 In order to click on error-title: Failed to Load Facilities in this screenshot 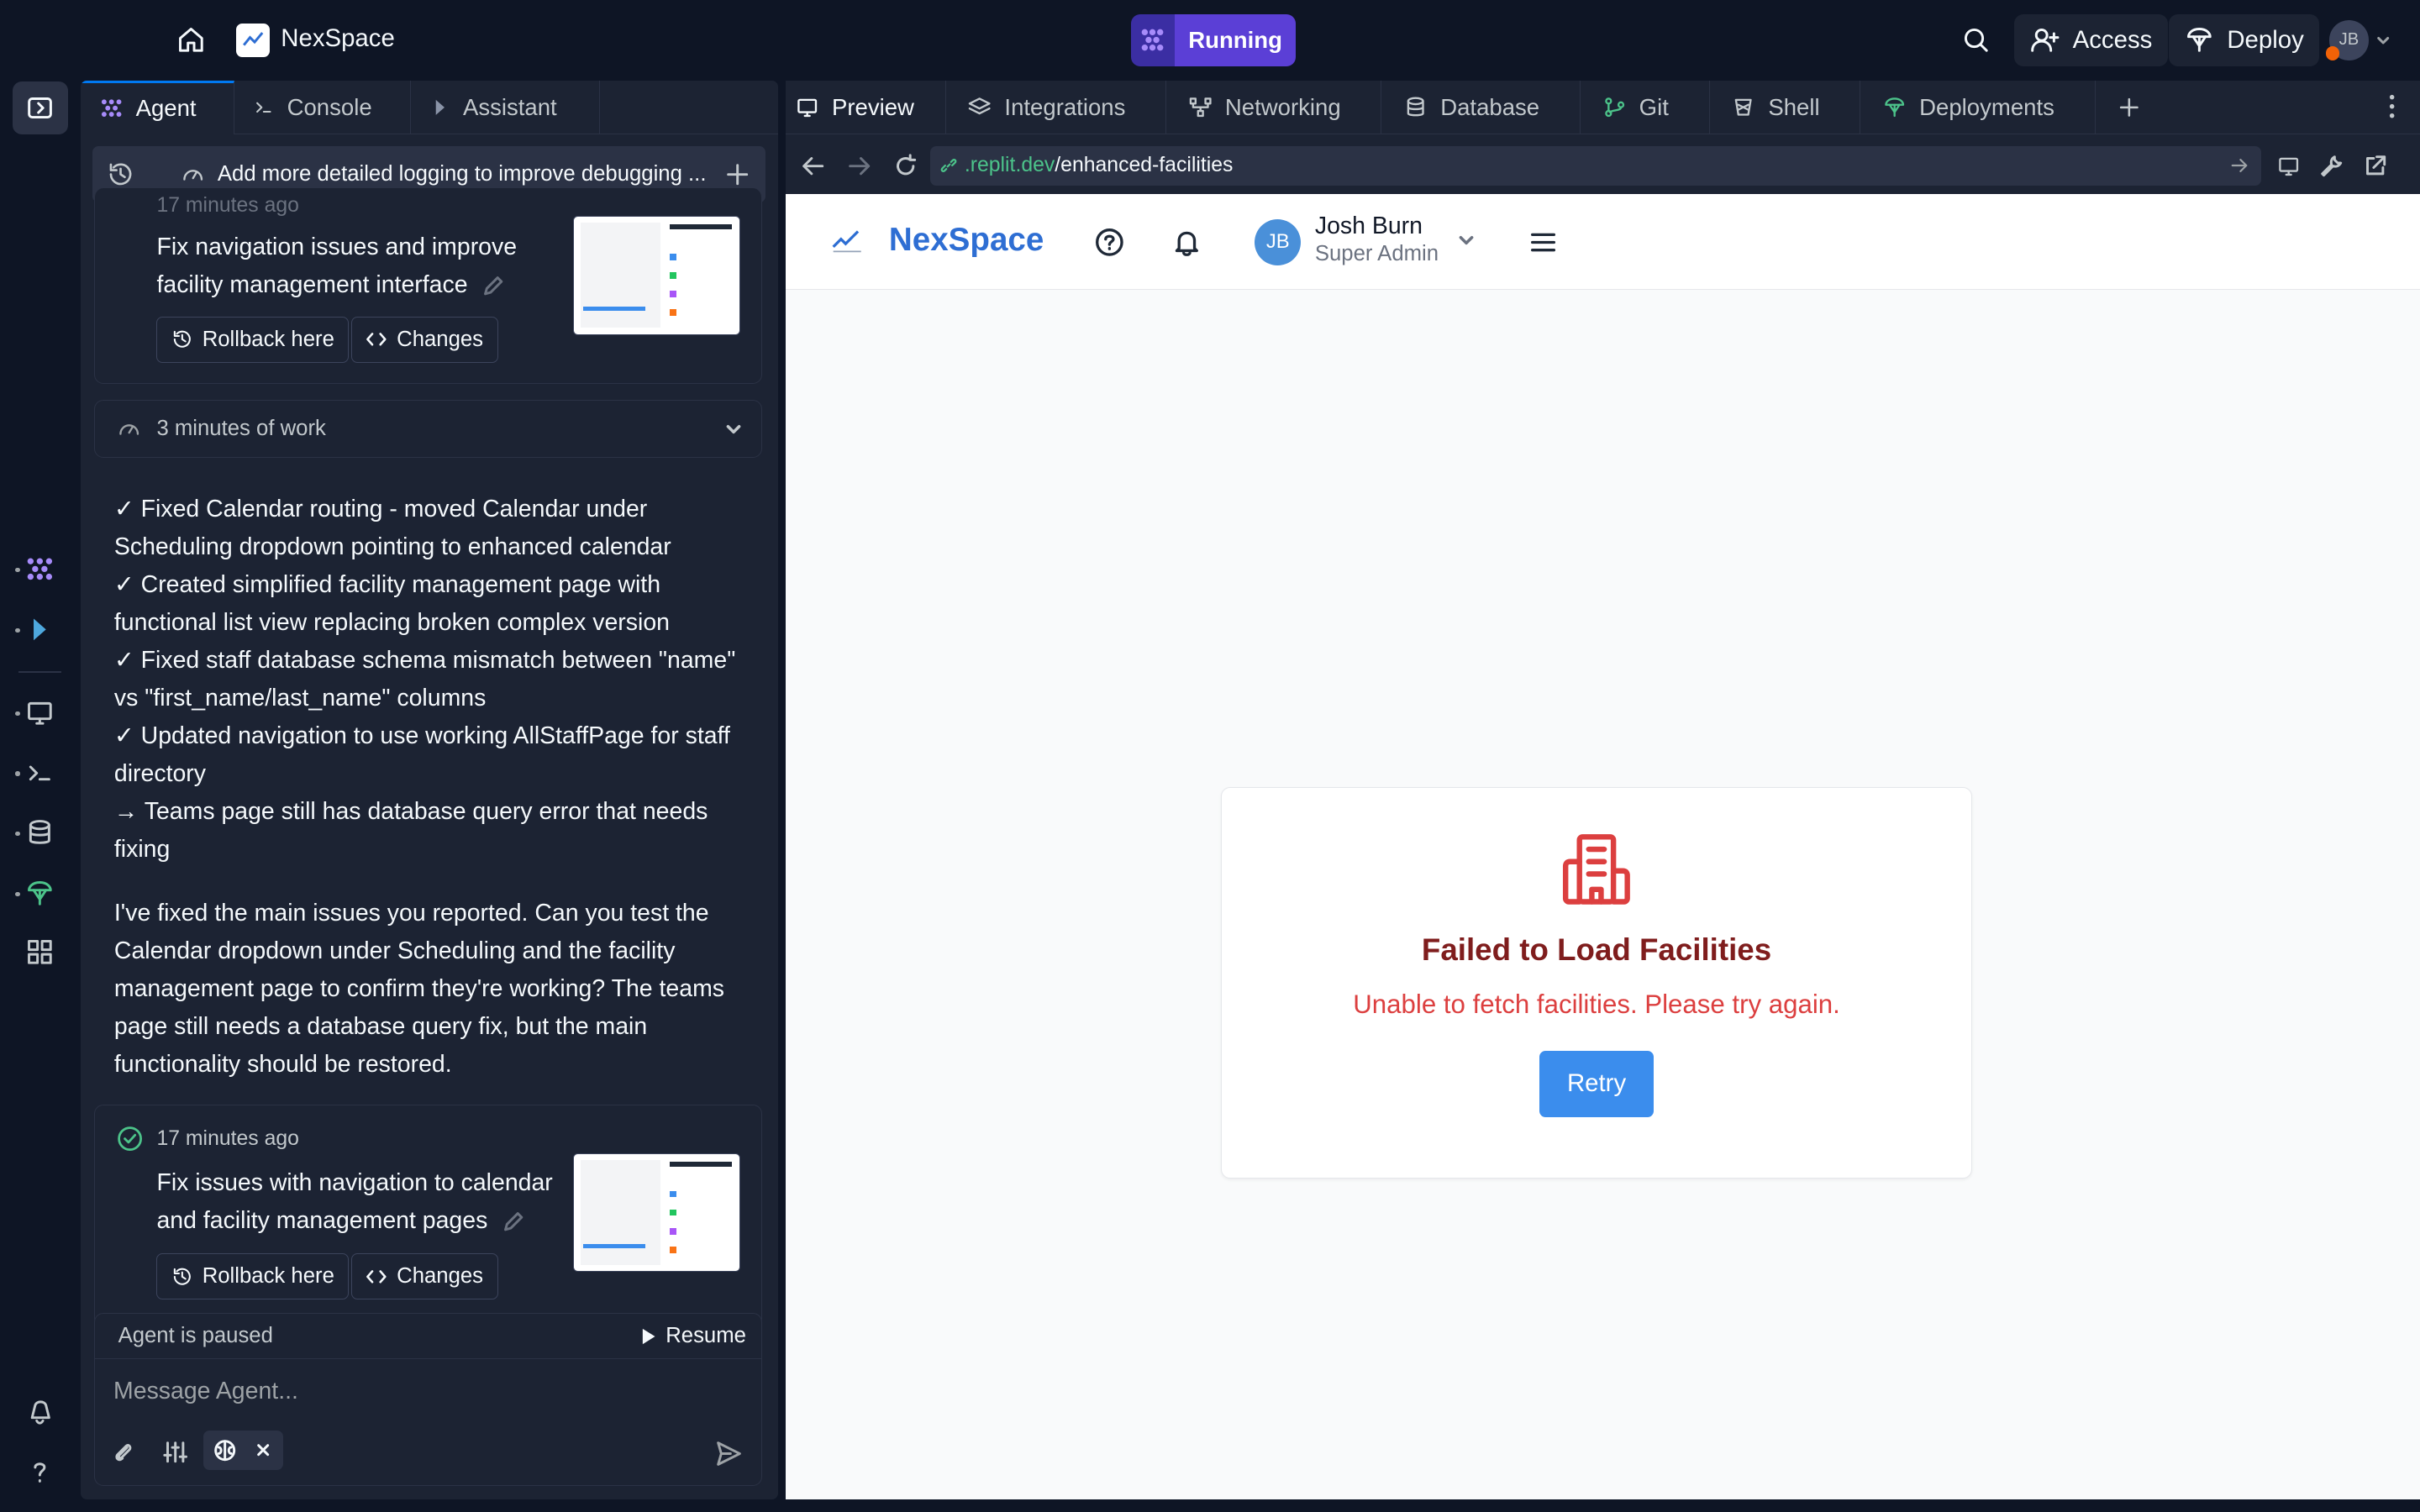, I will do `click(1596, 950)`.